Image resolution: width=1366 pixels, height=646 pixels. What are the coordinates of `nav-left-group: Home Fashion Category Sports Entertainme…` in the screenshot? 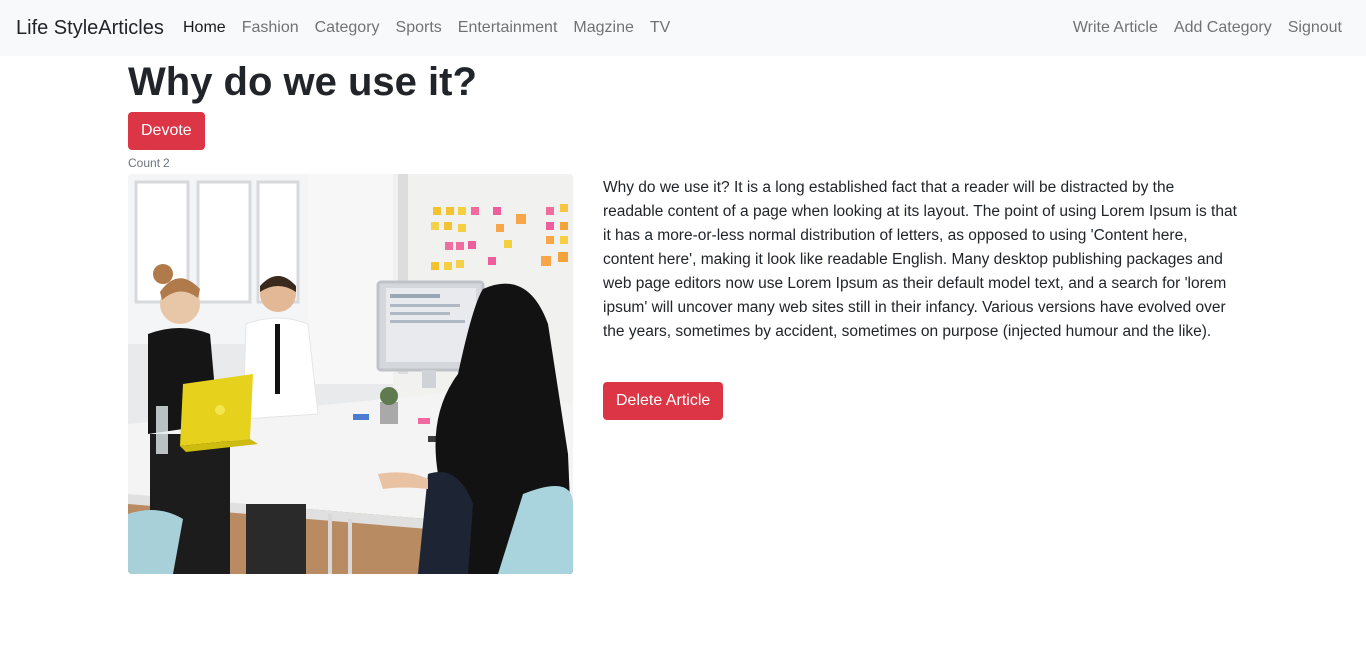 It's located at (426, 28).